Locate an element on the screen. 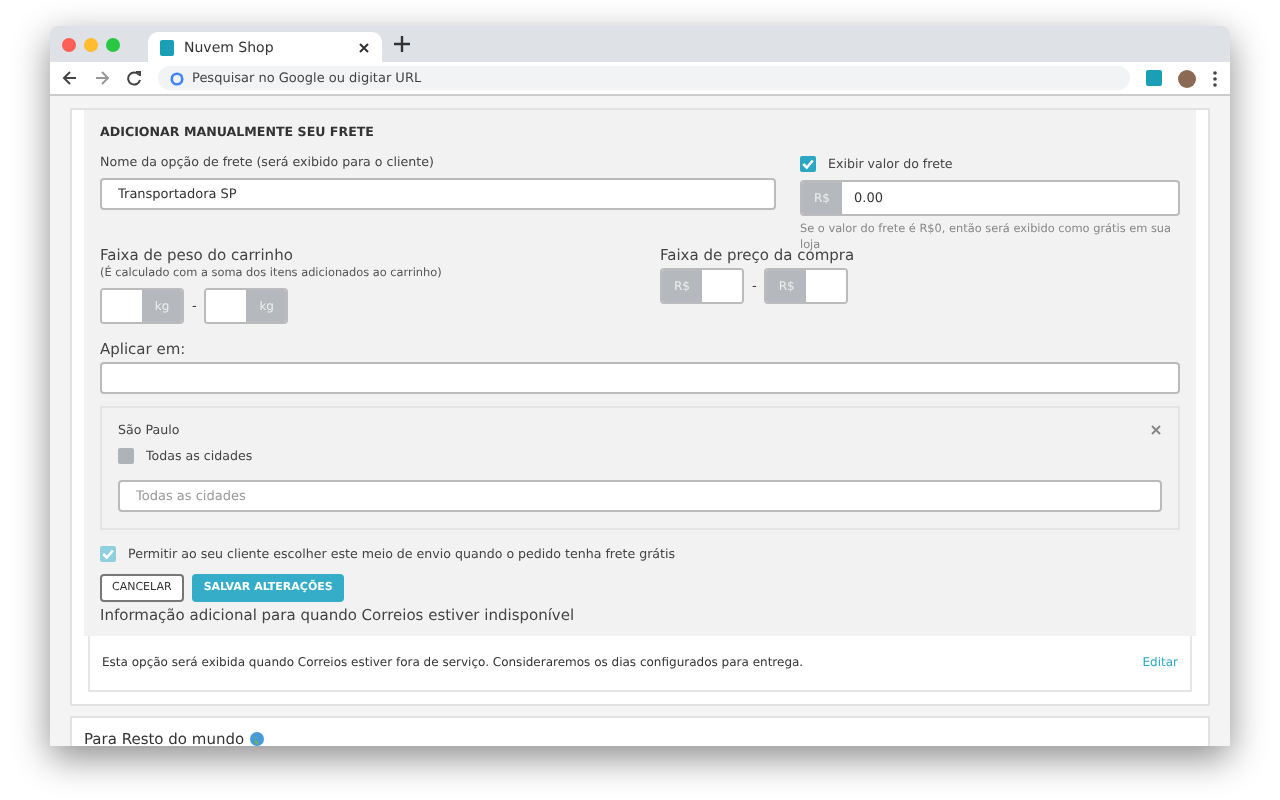  menu-icon is located at coordinates (1215, 78).